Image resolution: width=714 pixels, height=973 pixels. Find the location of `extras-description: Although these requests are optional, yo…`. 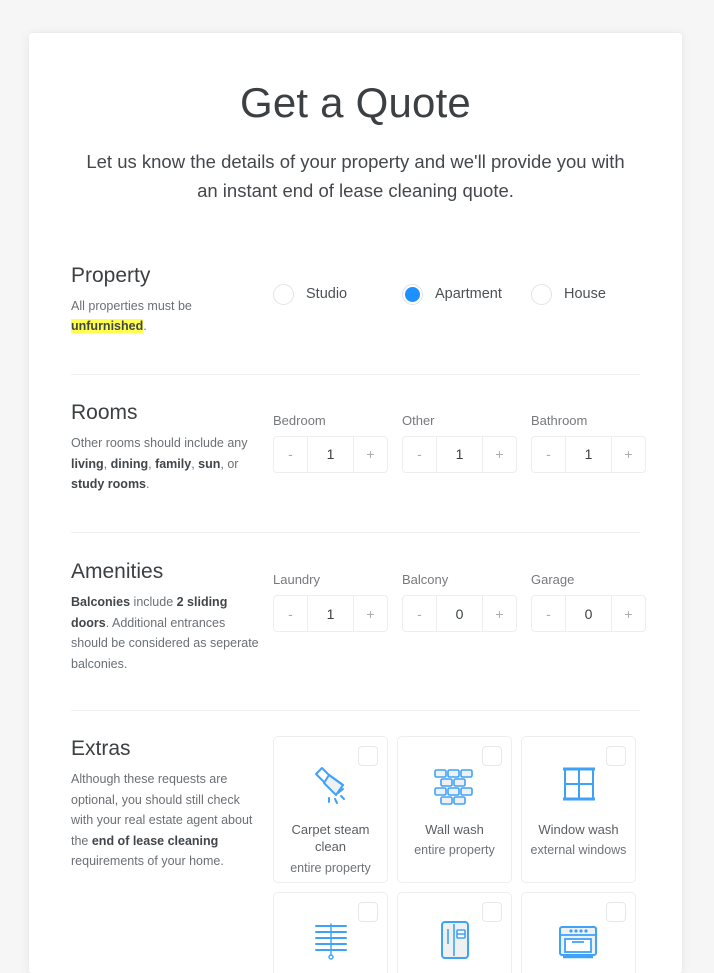

extras-description: Although these requests are optional, yo… is located at coordinates (162, 820).